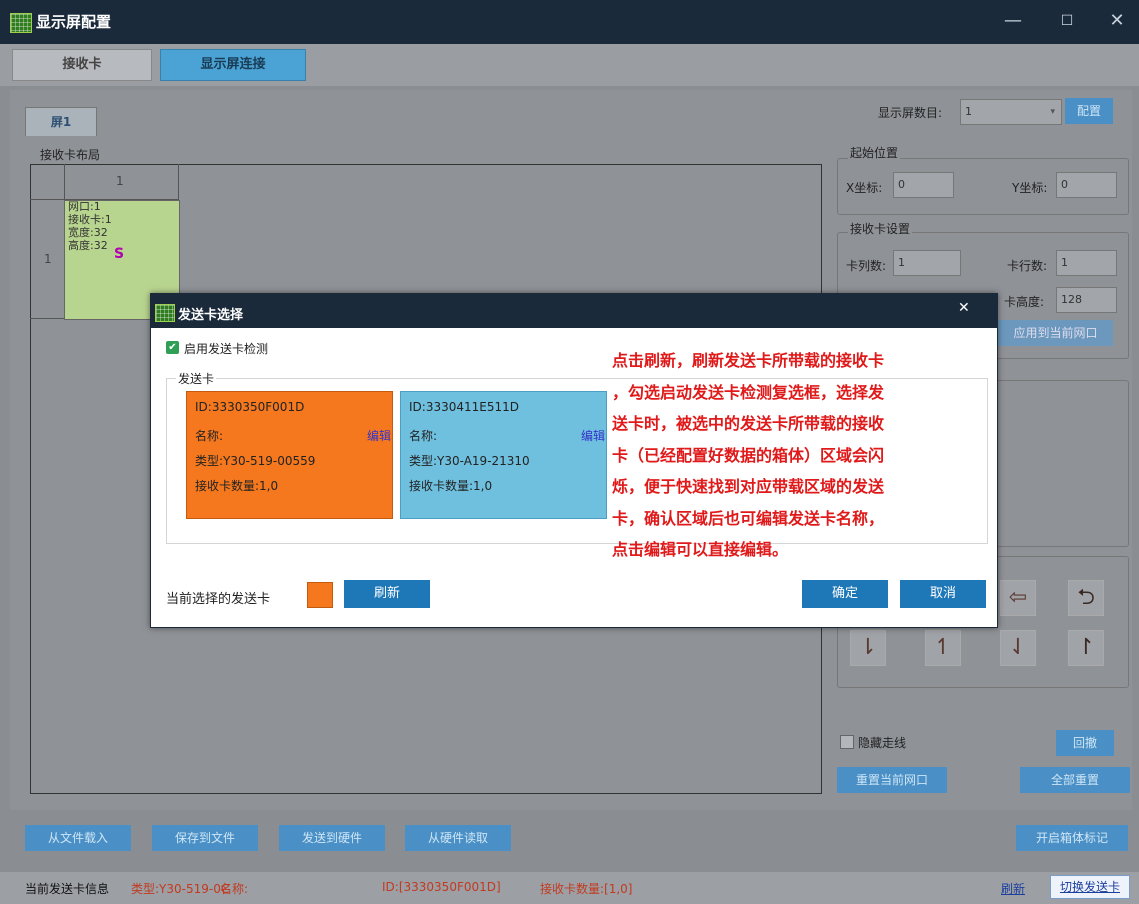 Image resolution: width=1139 pixels, height=904 pixels. Describe the element at coordinates (748, 360) in the screenshot. I see `annotation-line: 点击刷新，刷新发送卡所带载的接收卡` at that location.